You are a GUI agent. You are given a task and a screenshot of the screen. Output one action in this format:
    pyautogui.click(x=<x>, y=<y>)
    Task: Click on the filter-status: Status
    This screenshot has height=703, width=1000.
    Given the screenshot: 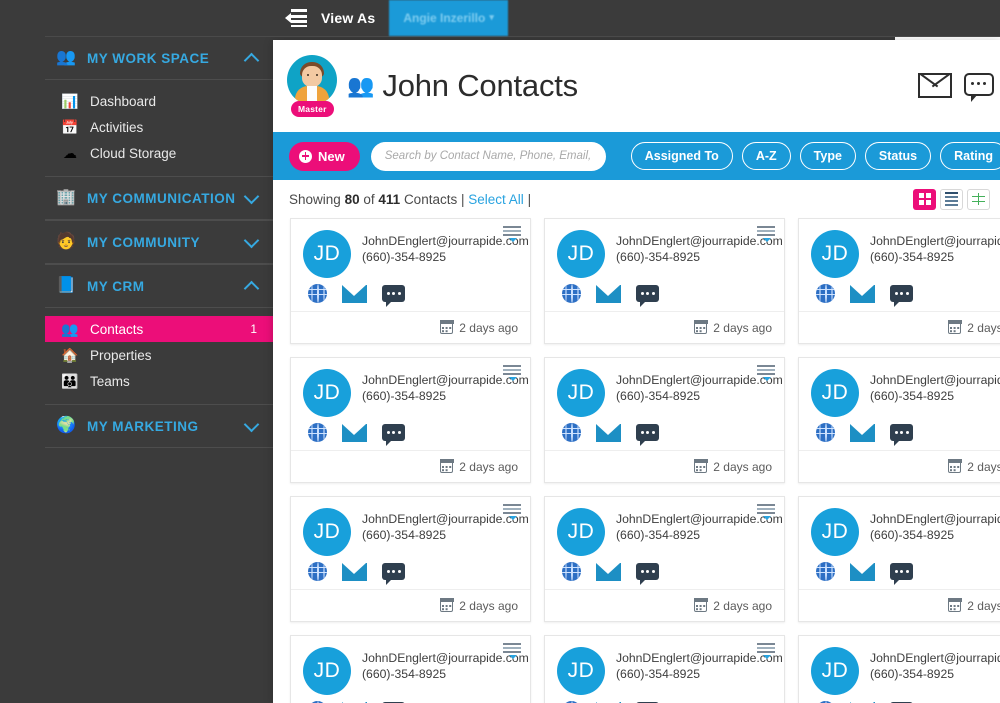 What is the action you would take?
    pyautogui.click(x=898, y=156)
    